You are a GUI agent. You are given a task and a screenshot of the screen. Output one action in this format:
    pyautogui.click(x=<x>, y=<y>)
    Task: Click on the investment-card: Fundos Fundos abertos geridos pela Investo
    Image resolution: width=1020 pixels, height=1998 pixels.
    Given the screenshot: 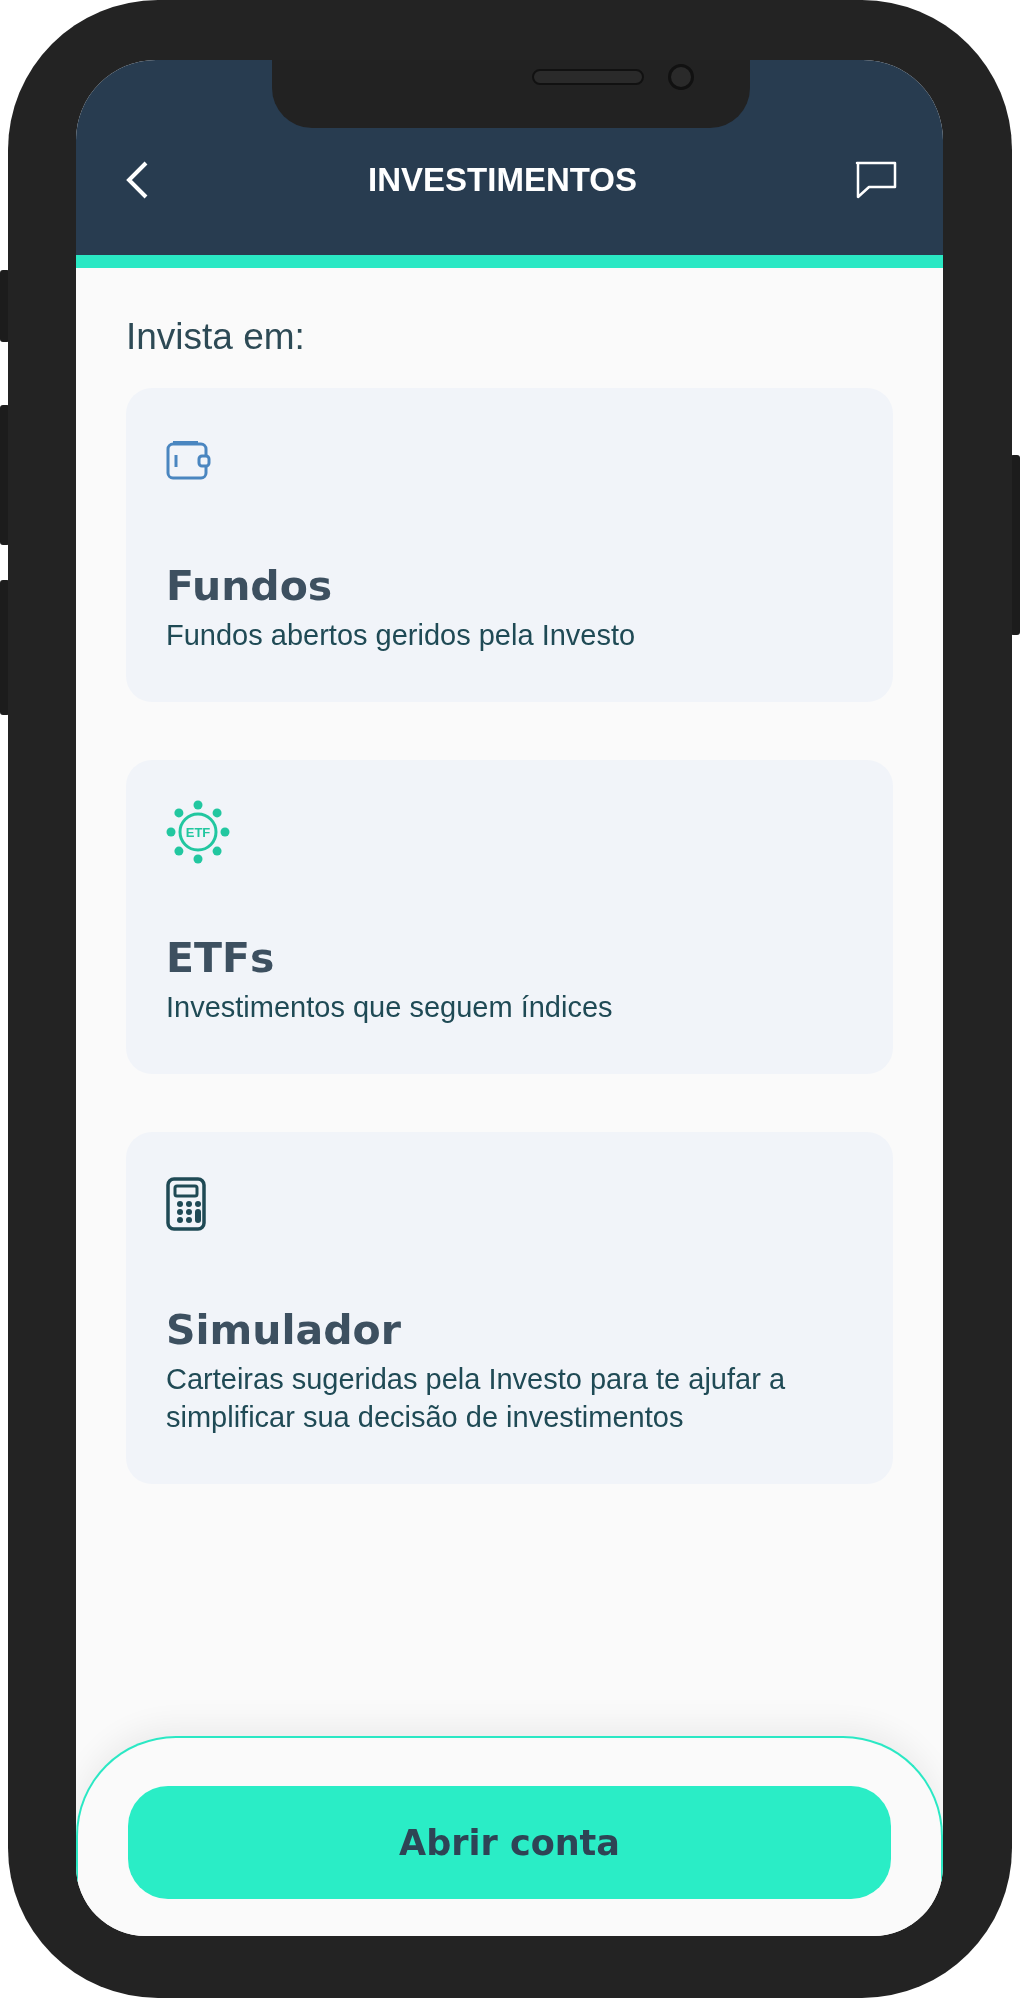 What is the action you would take?
    pyautogui.click(x=509, y=545)
    